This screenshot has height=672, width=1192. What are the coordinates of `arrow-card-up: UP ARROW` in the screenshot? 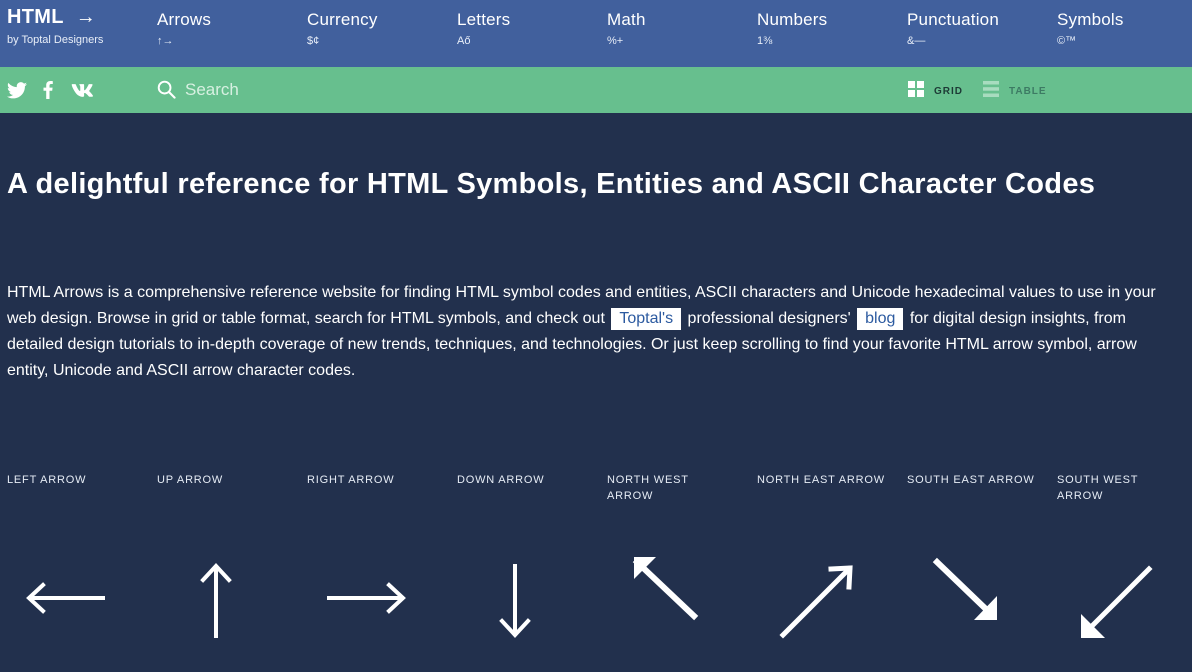 It's located at (232, 572).